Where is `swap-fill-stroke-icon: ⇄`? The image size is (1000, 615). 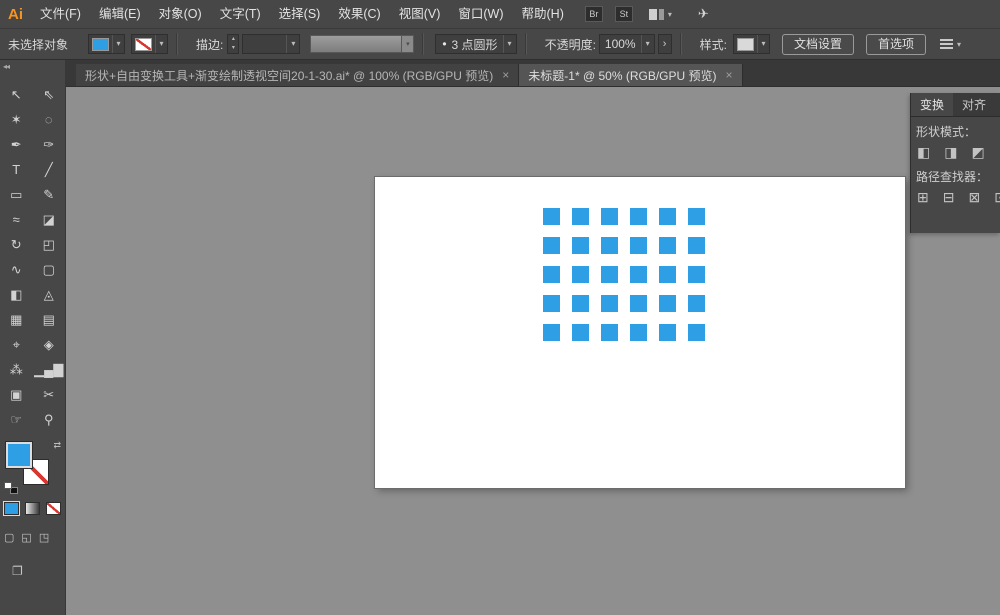 swap-fill-stroke-icon: ⇄ is located at coordinates (57, 445).